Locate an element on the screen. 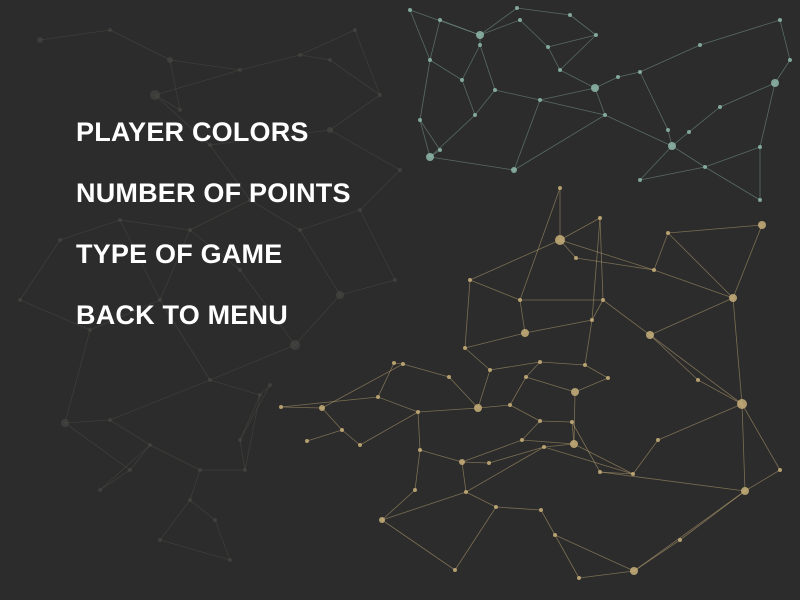 Image resolution: width=800 pixels, height=600 pixels. menu-item-player-colors: PLAYER COLORS is located at coordinates (213, 132).